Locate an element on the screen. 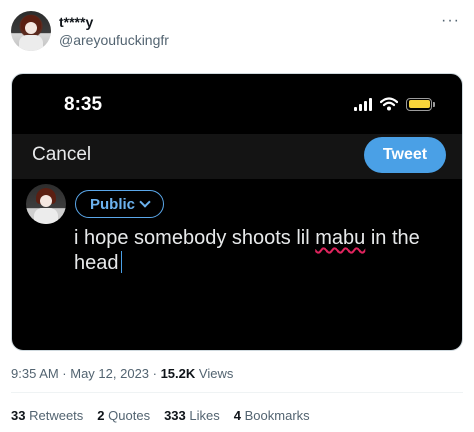 Image resolution: width=474 pixels, height=432 pixels. composer-avatar is located at coordinates (46, 204).